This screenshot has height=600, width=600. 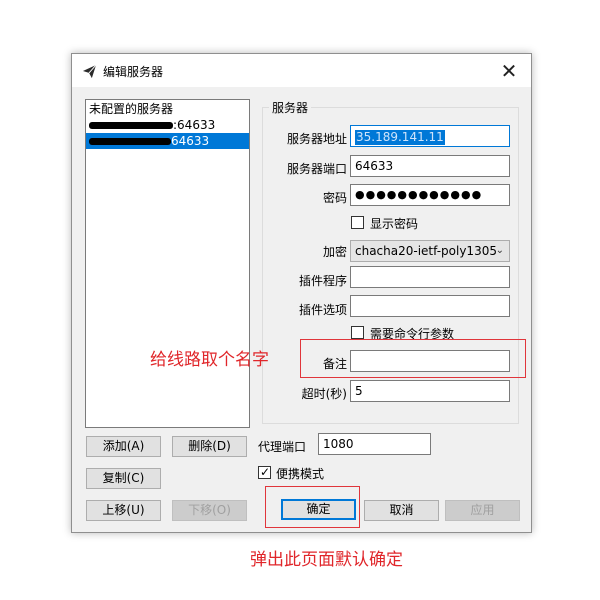 I want to click on plugin-label: 插件程序, so click(x=322, y=281).